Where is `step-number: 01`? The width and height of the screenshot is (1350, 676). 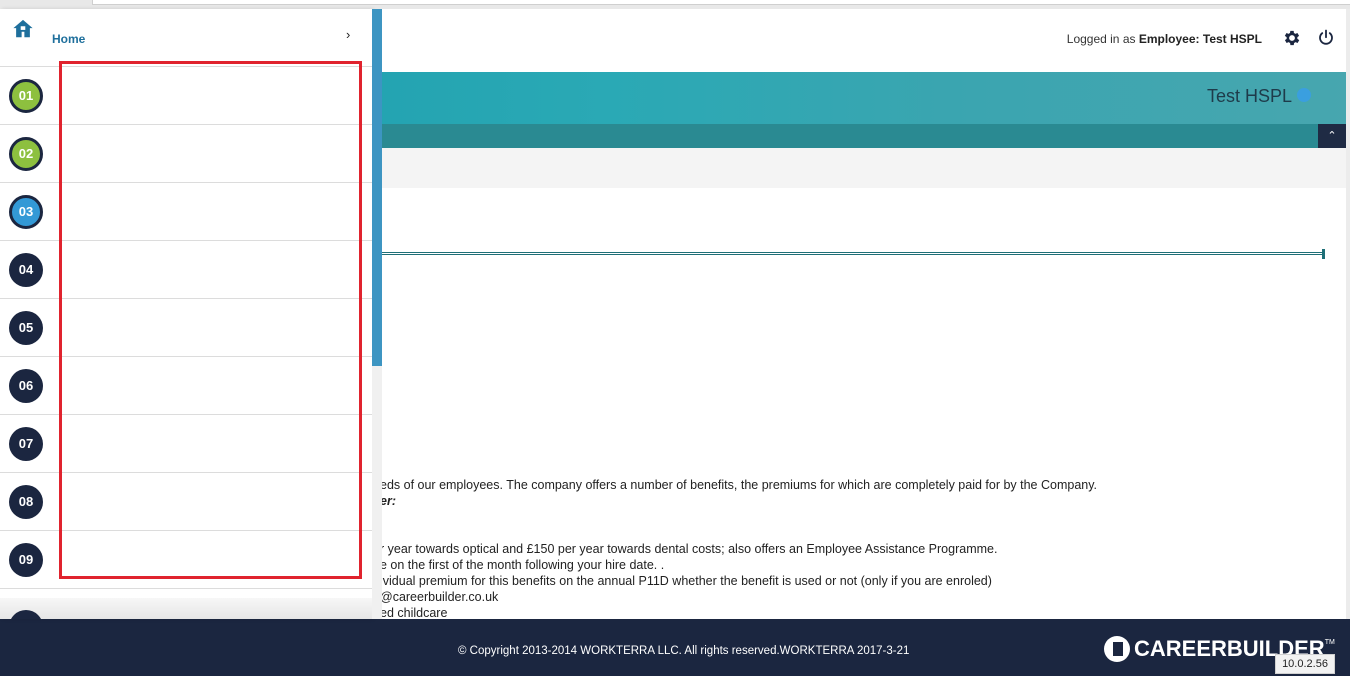 step-number: 01 is located at coordinates (26, 96).